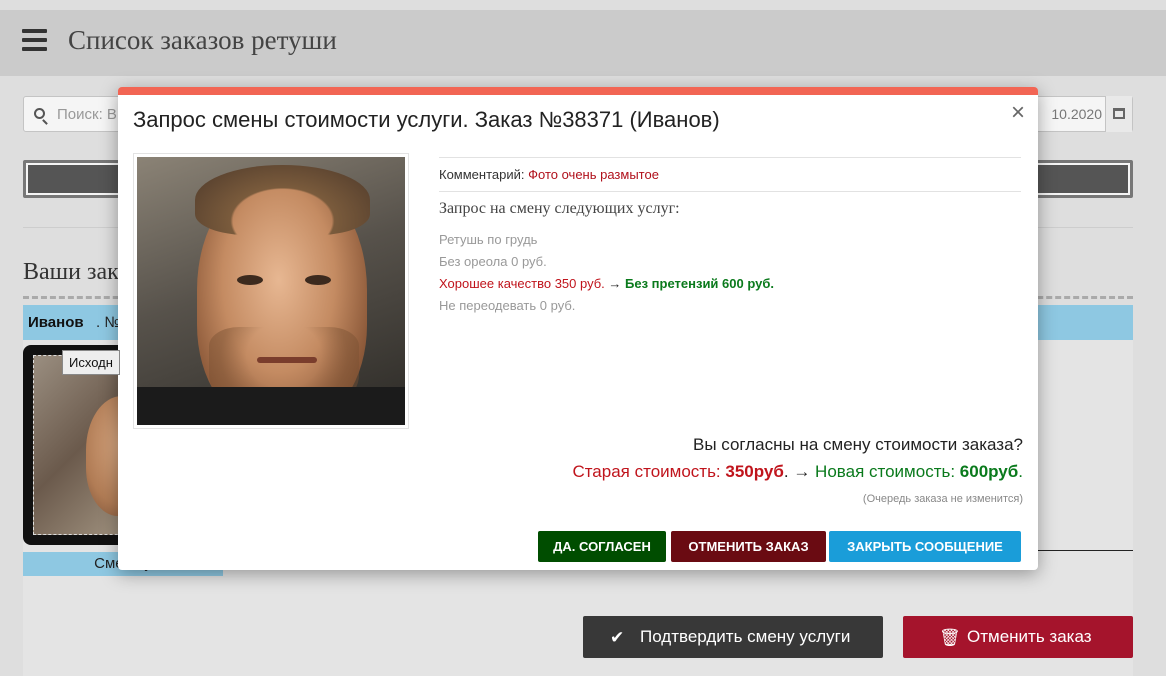 This screenshot has height=676, width=1166. I want to click on service-item: Ретушь по грудь, so click(488, 239).